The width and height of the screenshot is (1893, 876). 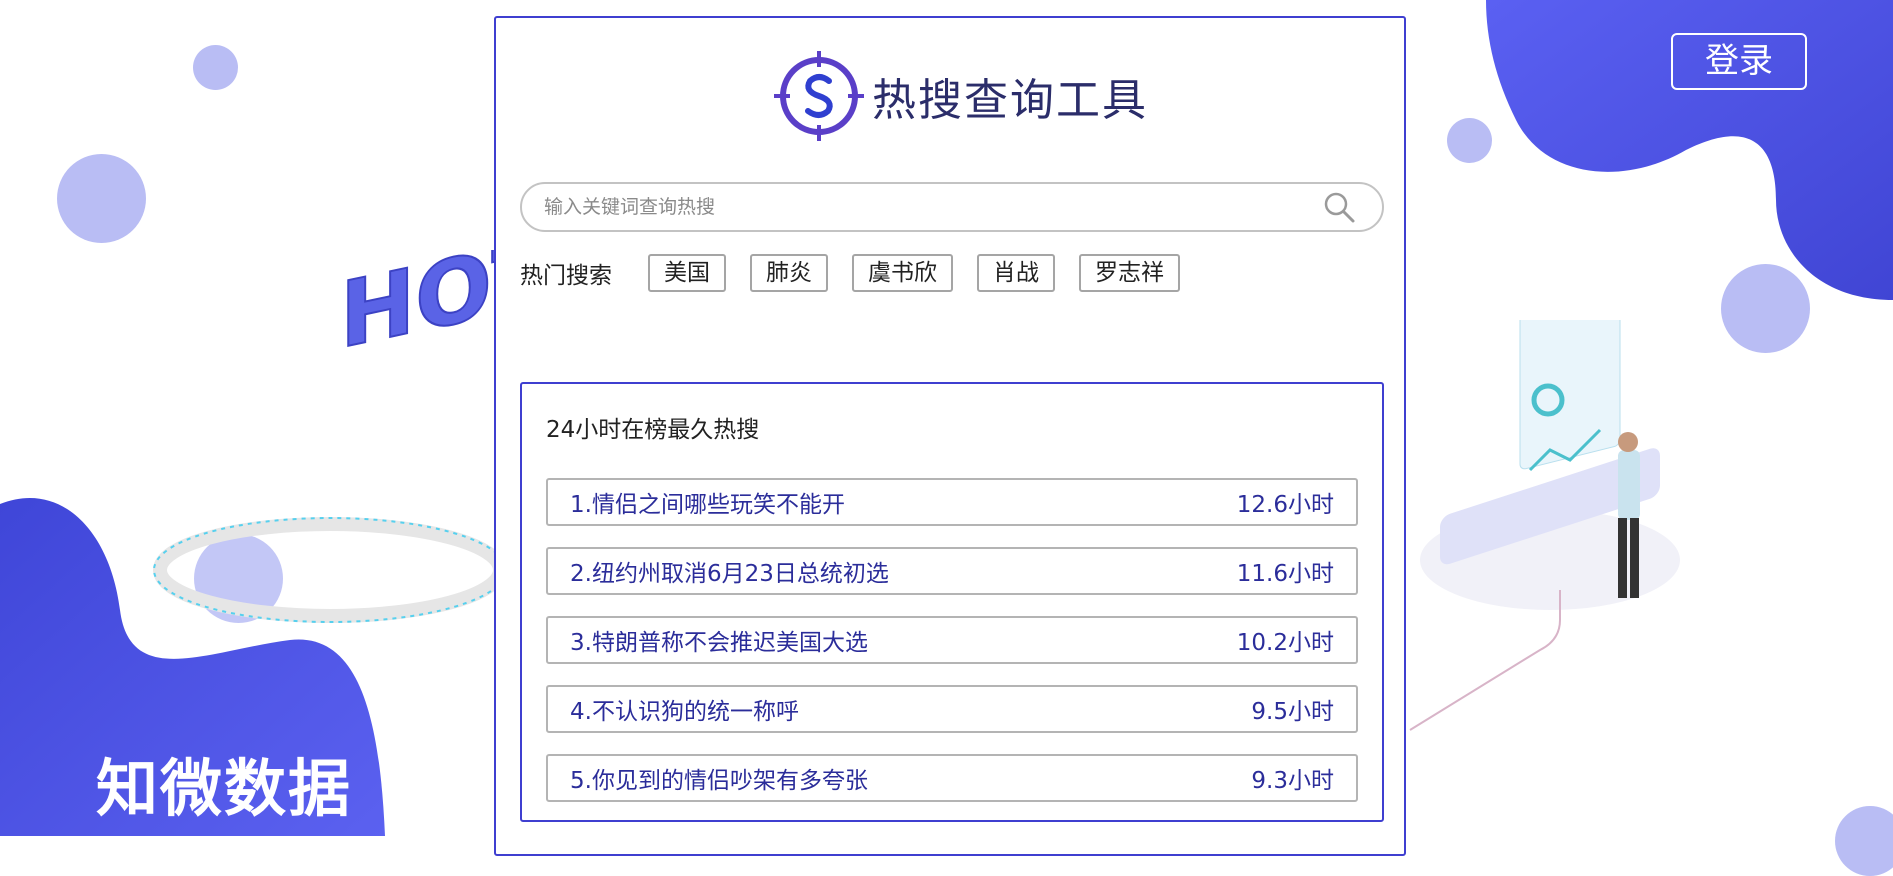 I want to click on ranking-item-text: 1.情侣之间哪些玩笑不能开, so click(x=707, y=505).